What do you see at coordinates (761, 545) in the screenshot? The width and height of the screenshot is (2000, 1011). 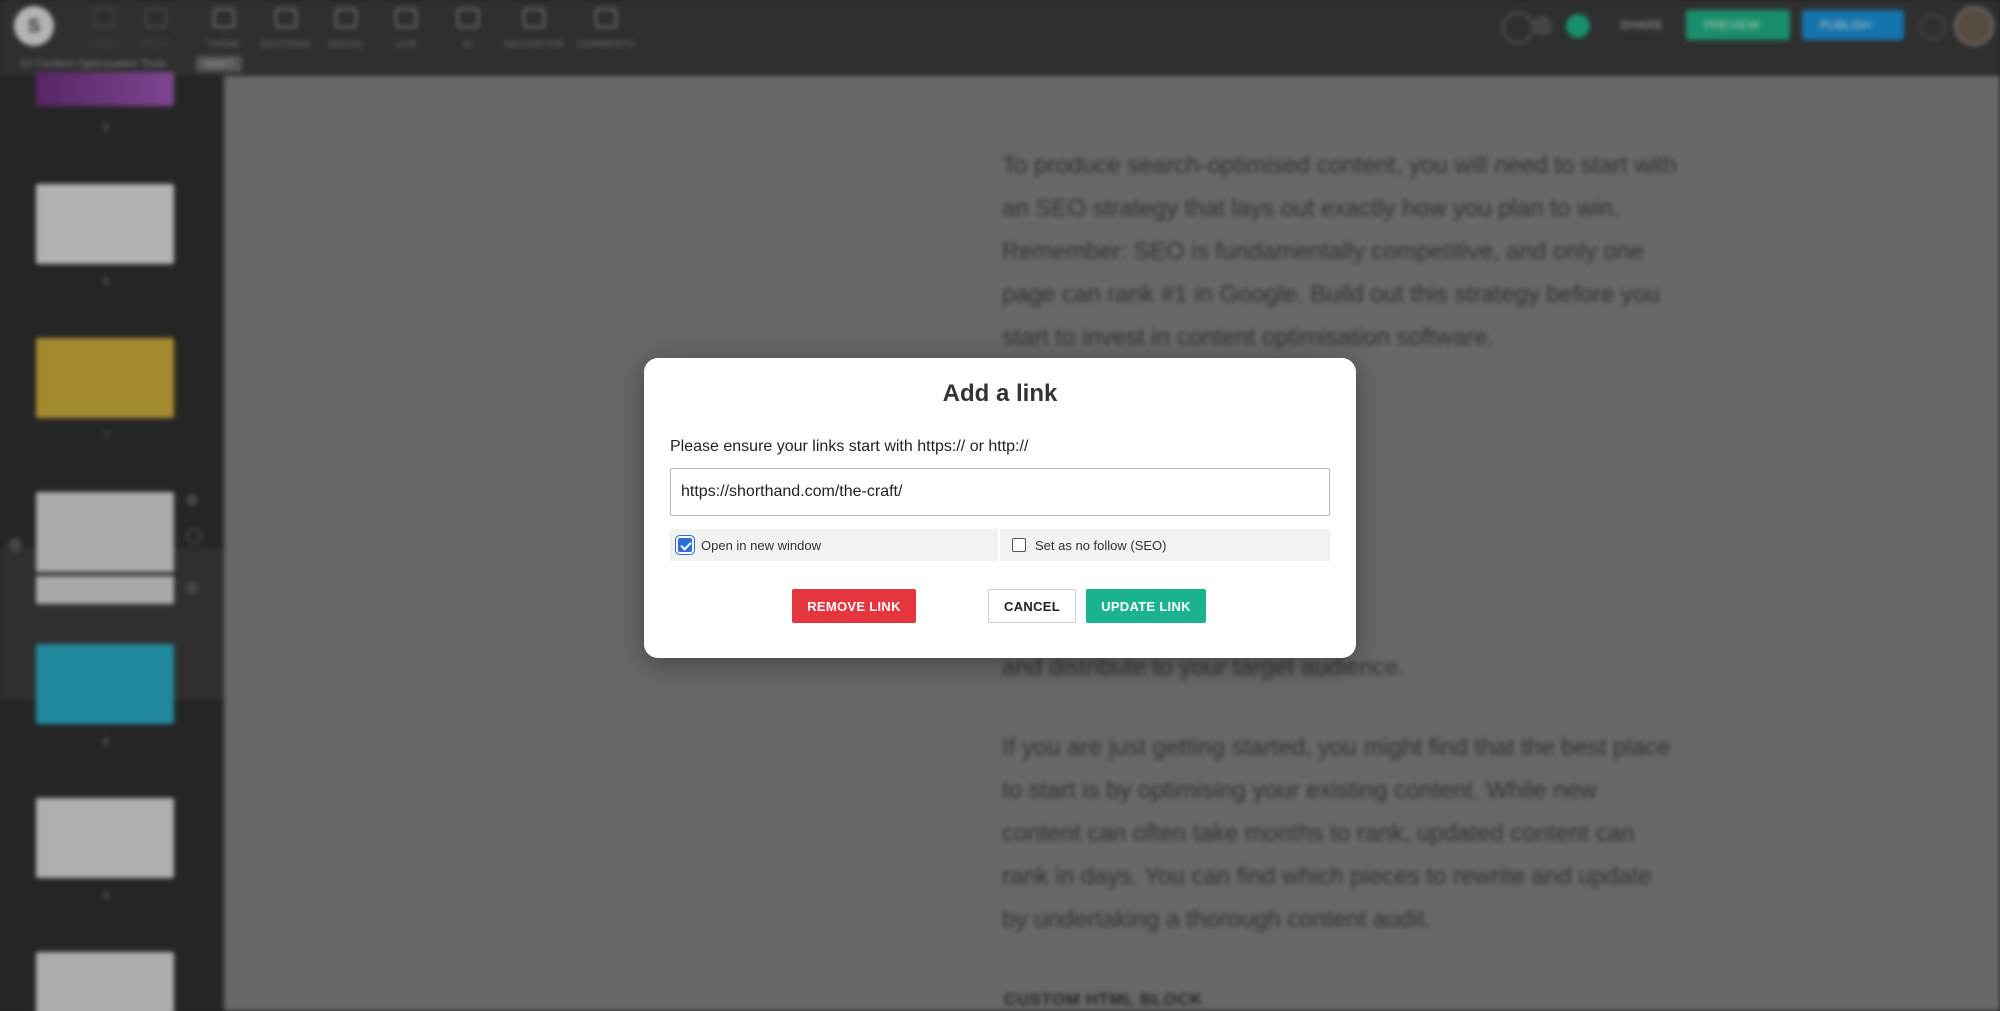 I see `open-new-window-label: Open in new window` at bounding box center [761, 545].